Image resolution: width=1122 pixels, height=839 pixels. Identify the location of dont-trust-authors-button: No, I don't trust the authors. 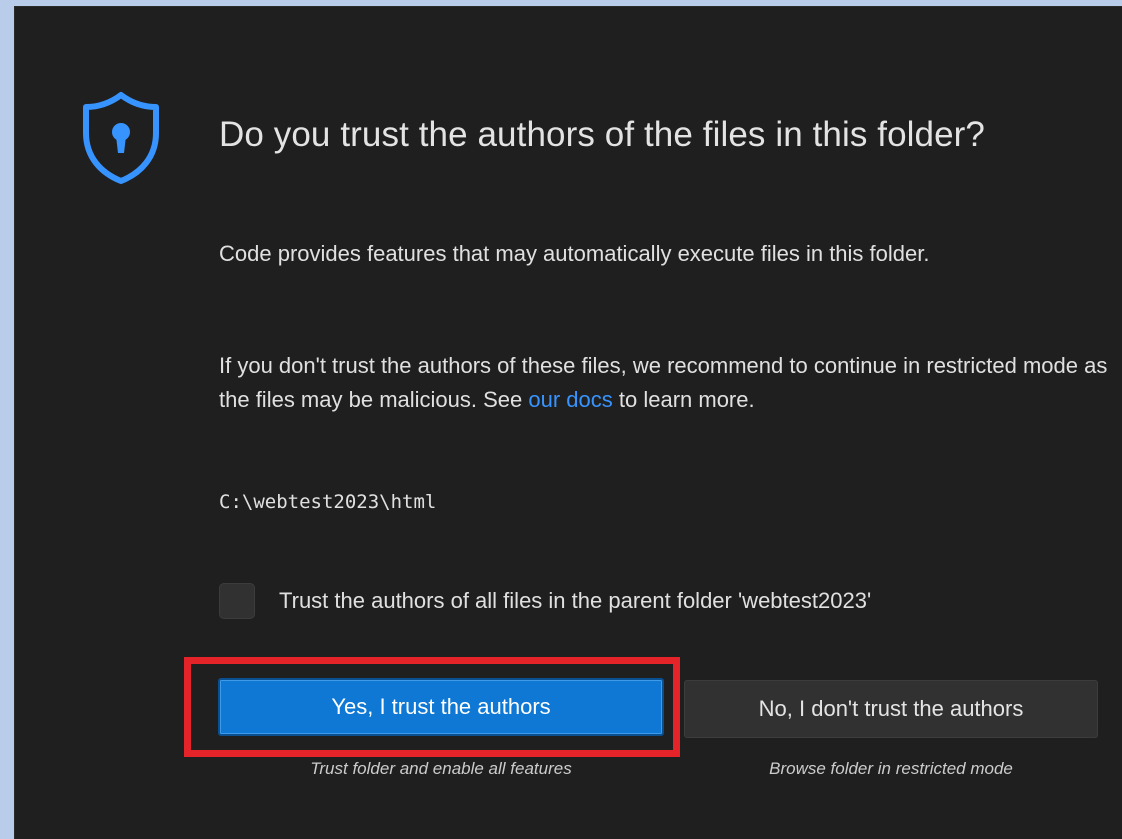
(891, 709).